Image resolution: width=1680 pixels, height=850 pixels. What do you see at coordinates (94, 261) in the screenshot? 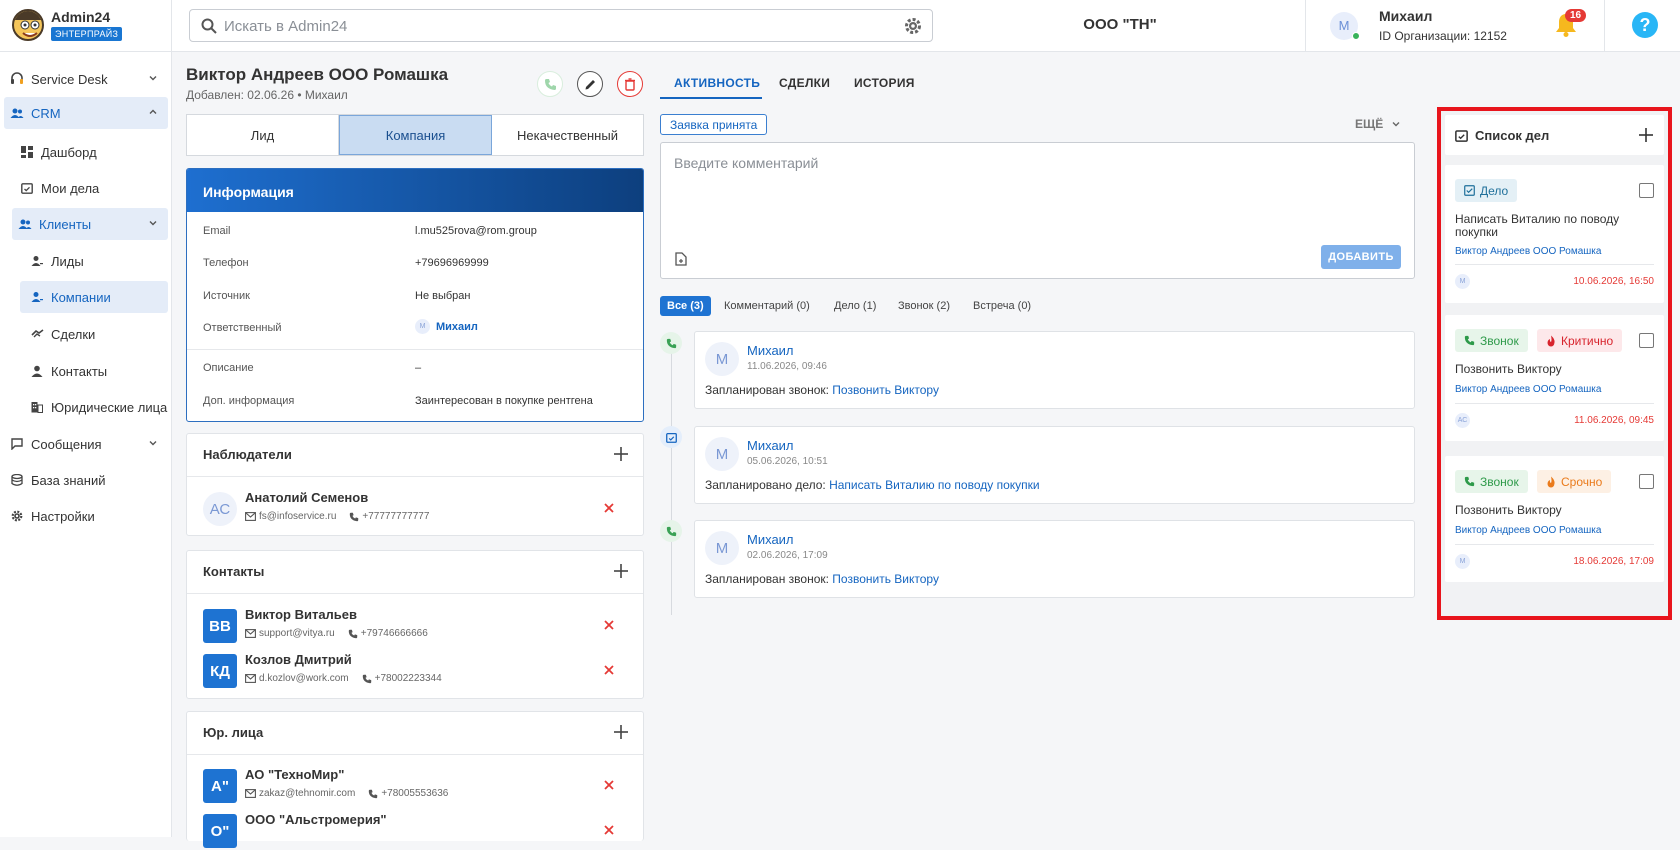
I see `sidebar-item-leads: Лиды` at bounding box center [94, 261].